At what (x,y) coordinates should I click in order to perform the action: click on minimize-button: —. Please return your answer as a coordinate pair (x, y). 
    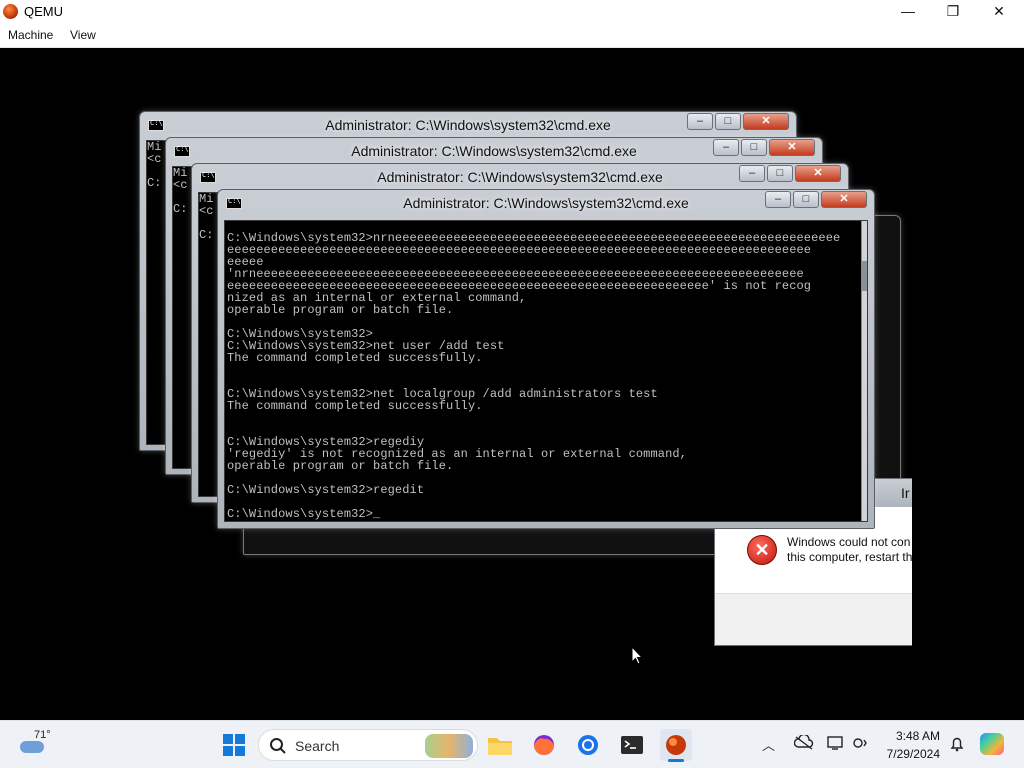
    Looking at the image, I should click on (908, 11).